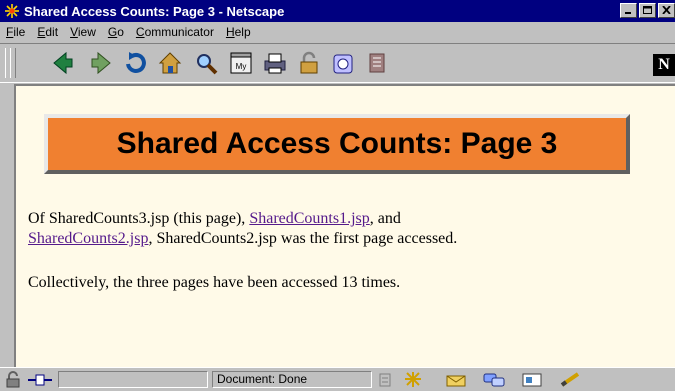  What do you see at coordinates (275, 63) in the screenshot?
I see `print-icon` at bounding box center [275, 63].